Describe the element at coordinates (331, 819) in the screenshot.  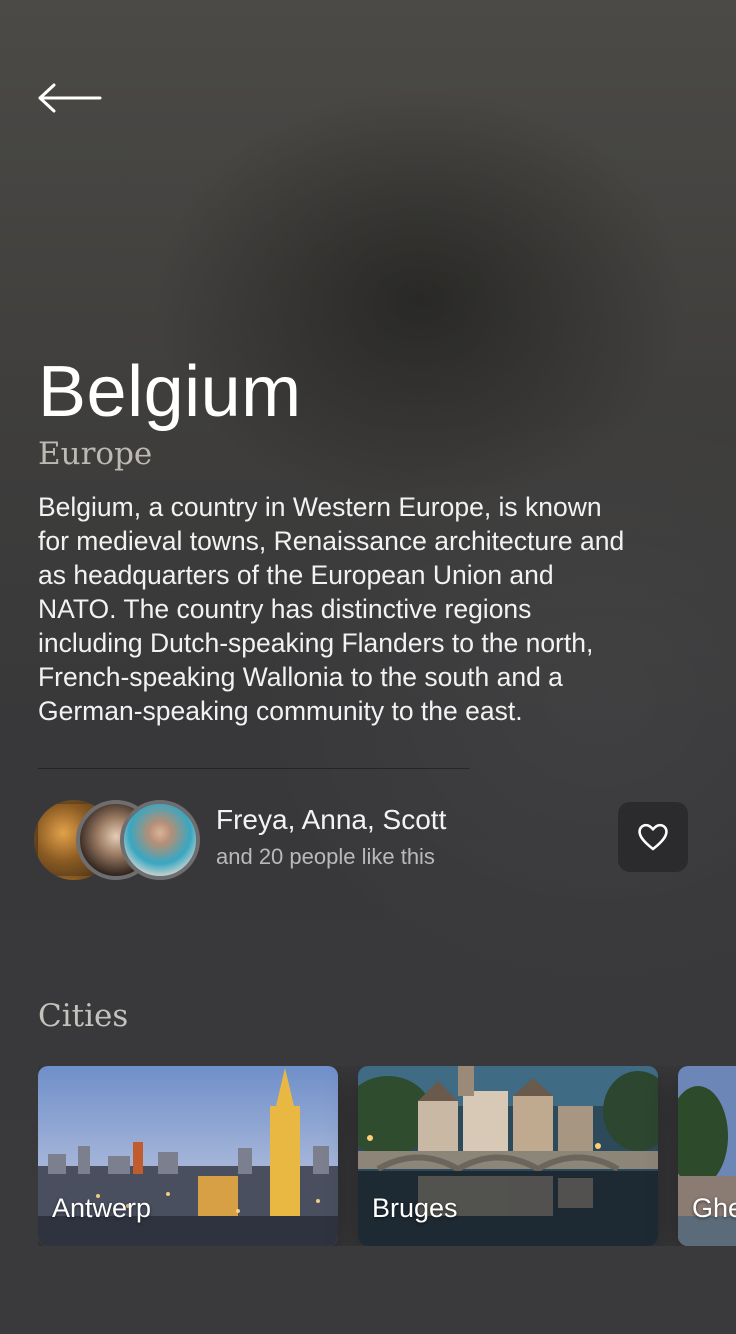
I see `liked-by-names: Freya, Anna, Scott` at that location.